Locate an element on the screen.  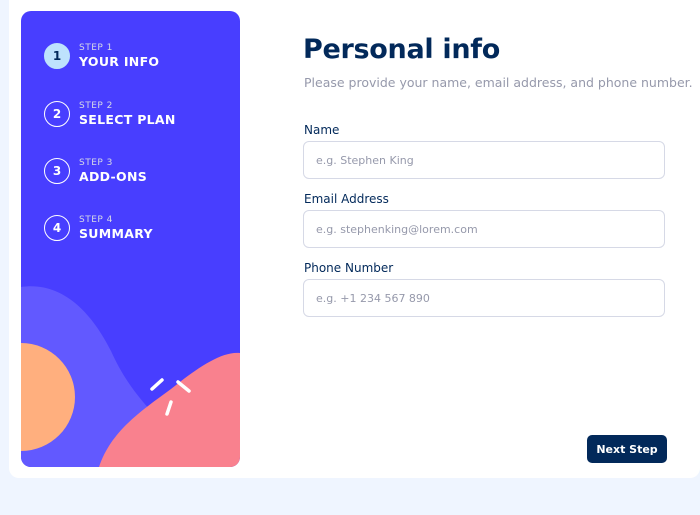
step-number-badge: 4 is located at coordinates (57, 228).